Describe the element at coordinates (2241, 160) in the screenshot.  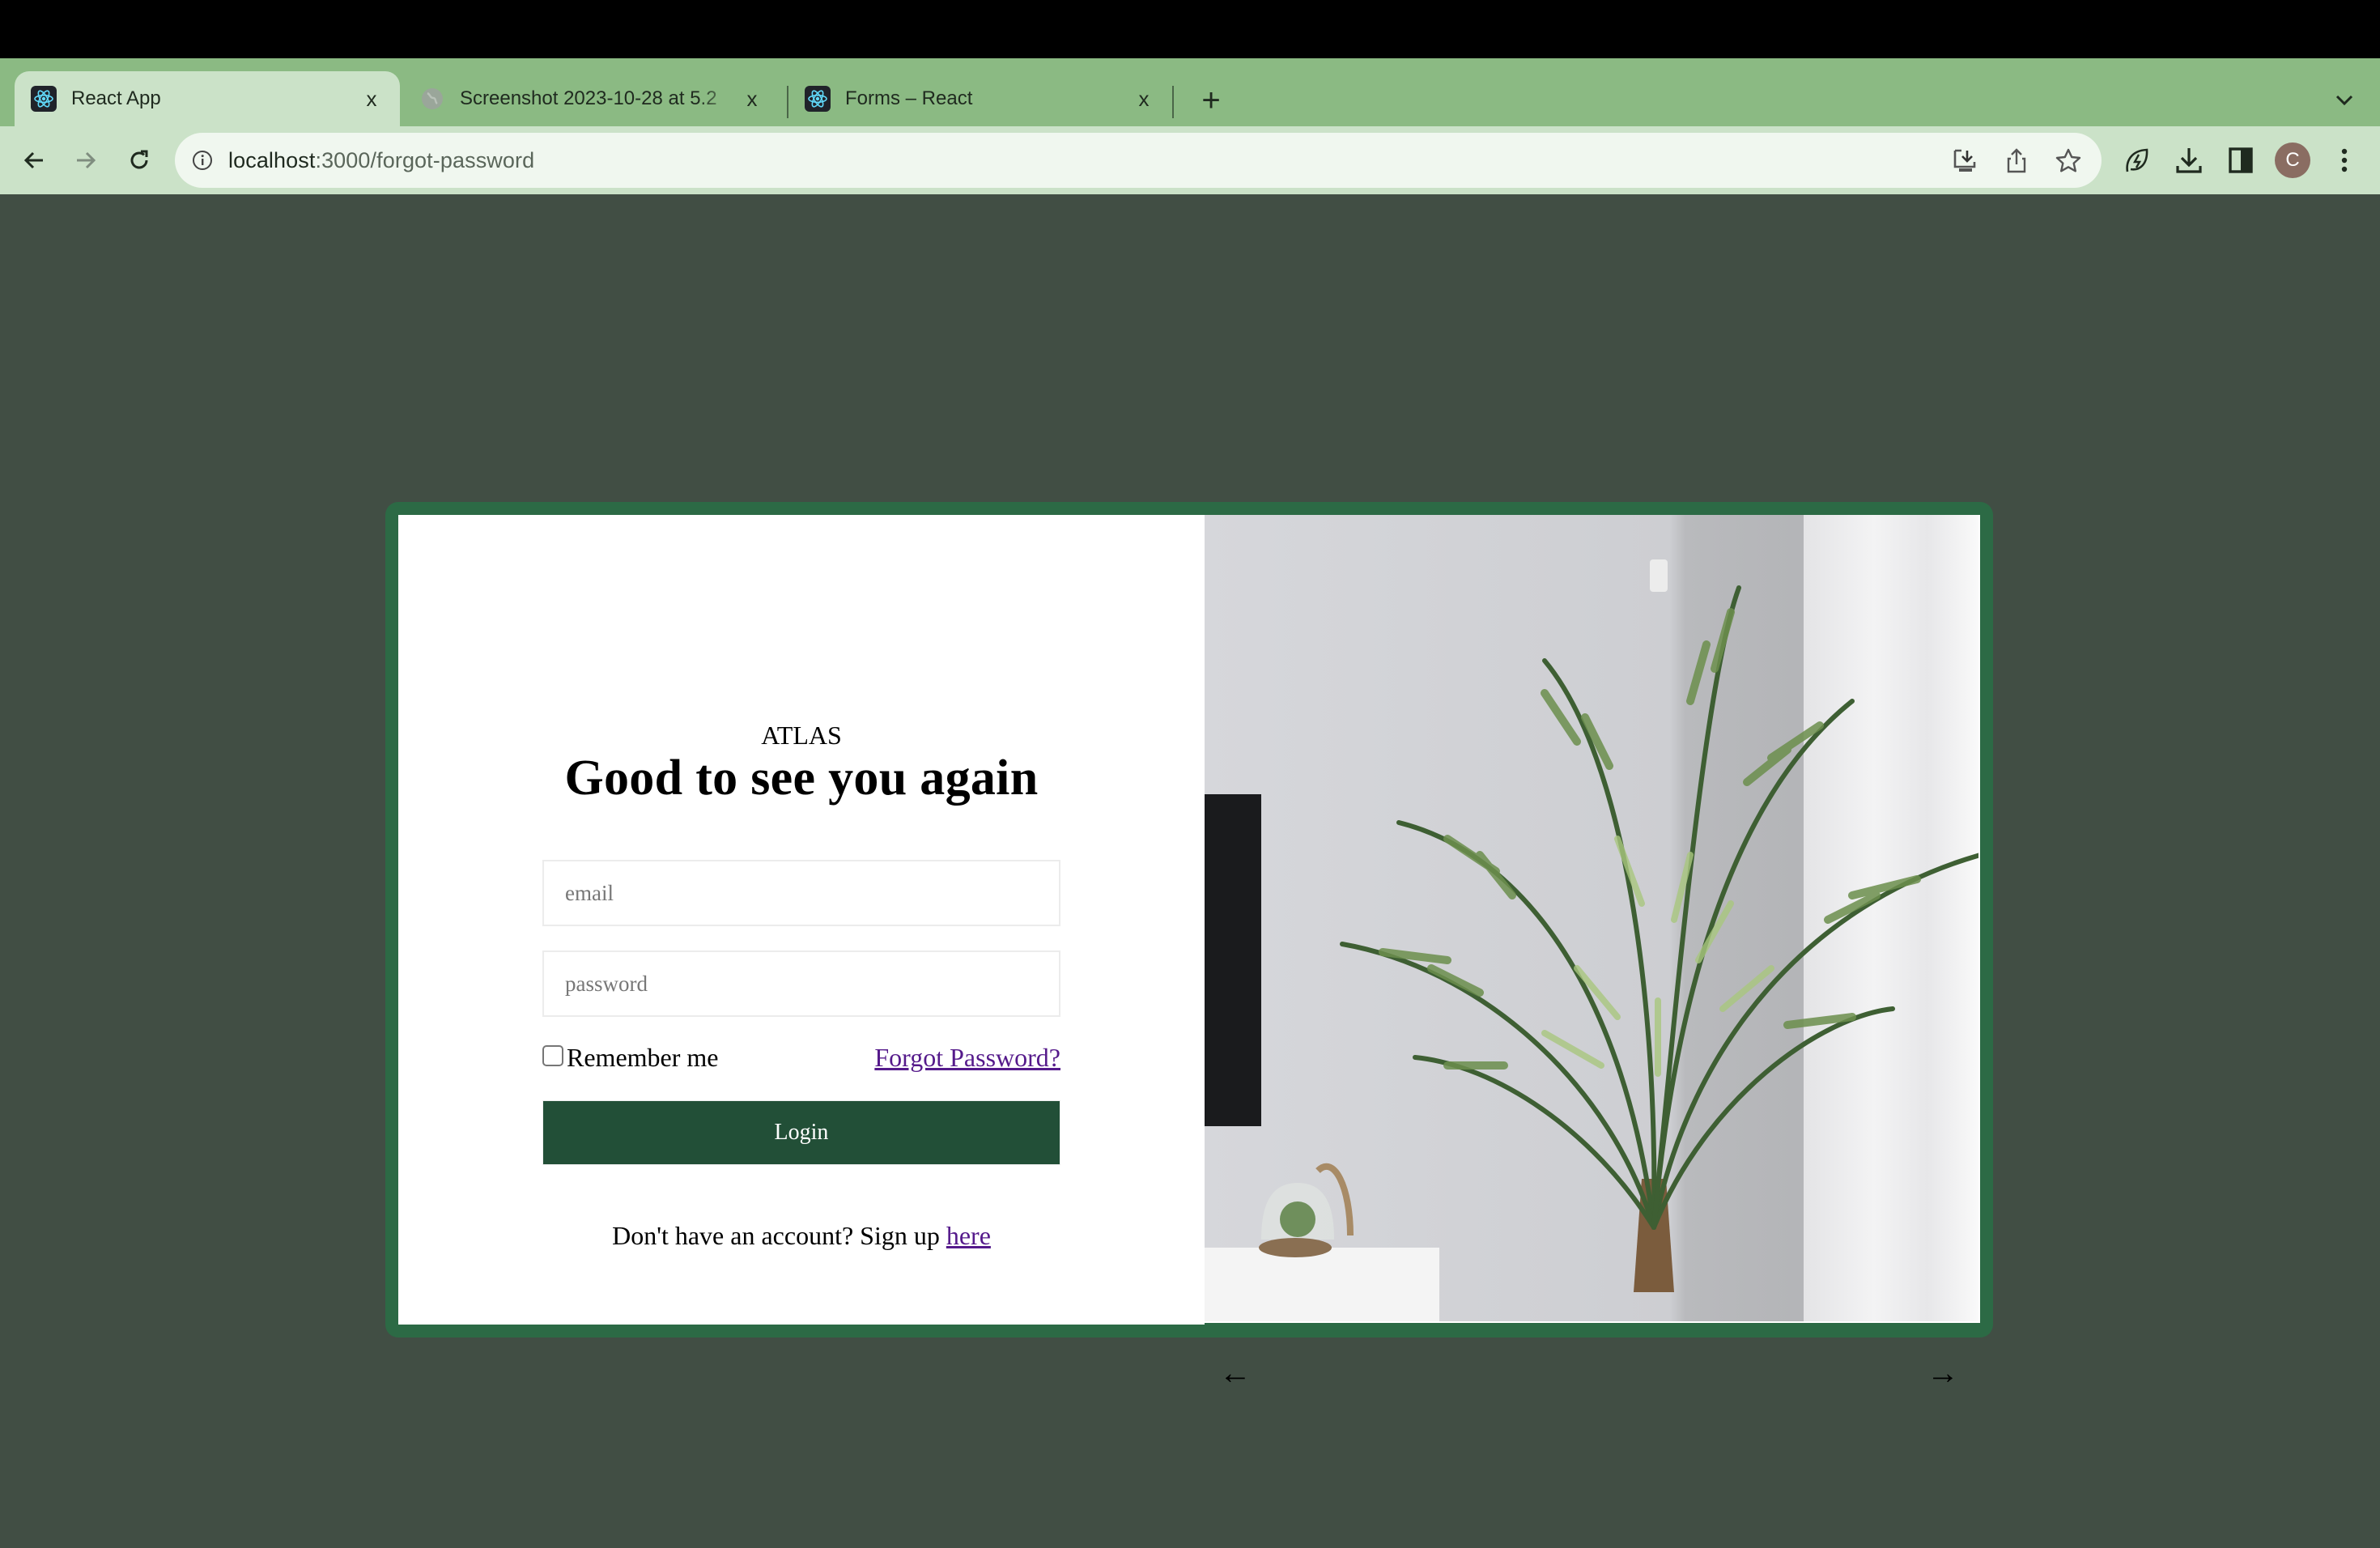
I see `side-panel-icon` at that location.